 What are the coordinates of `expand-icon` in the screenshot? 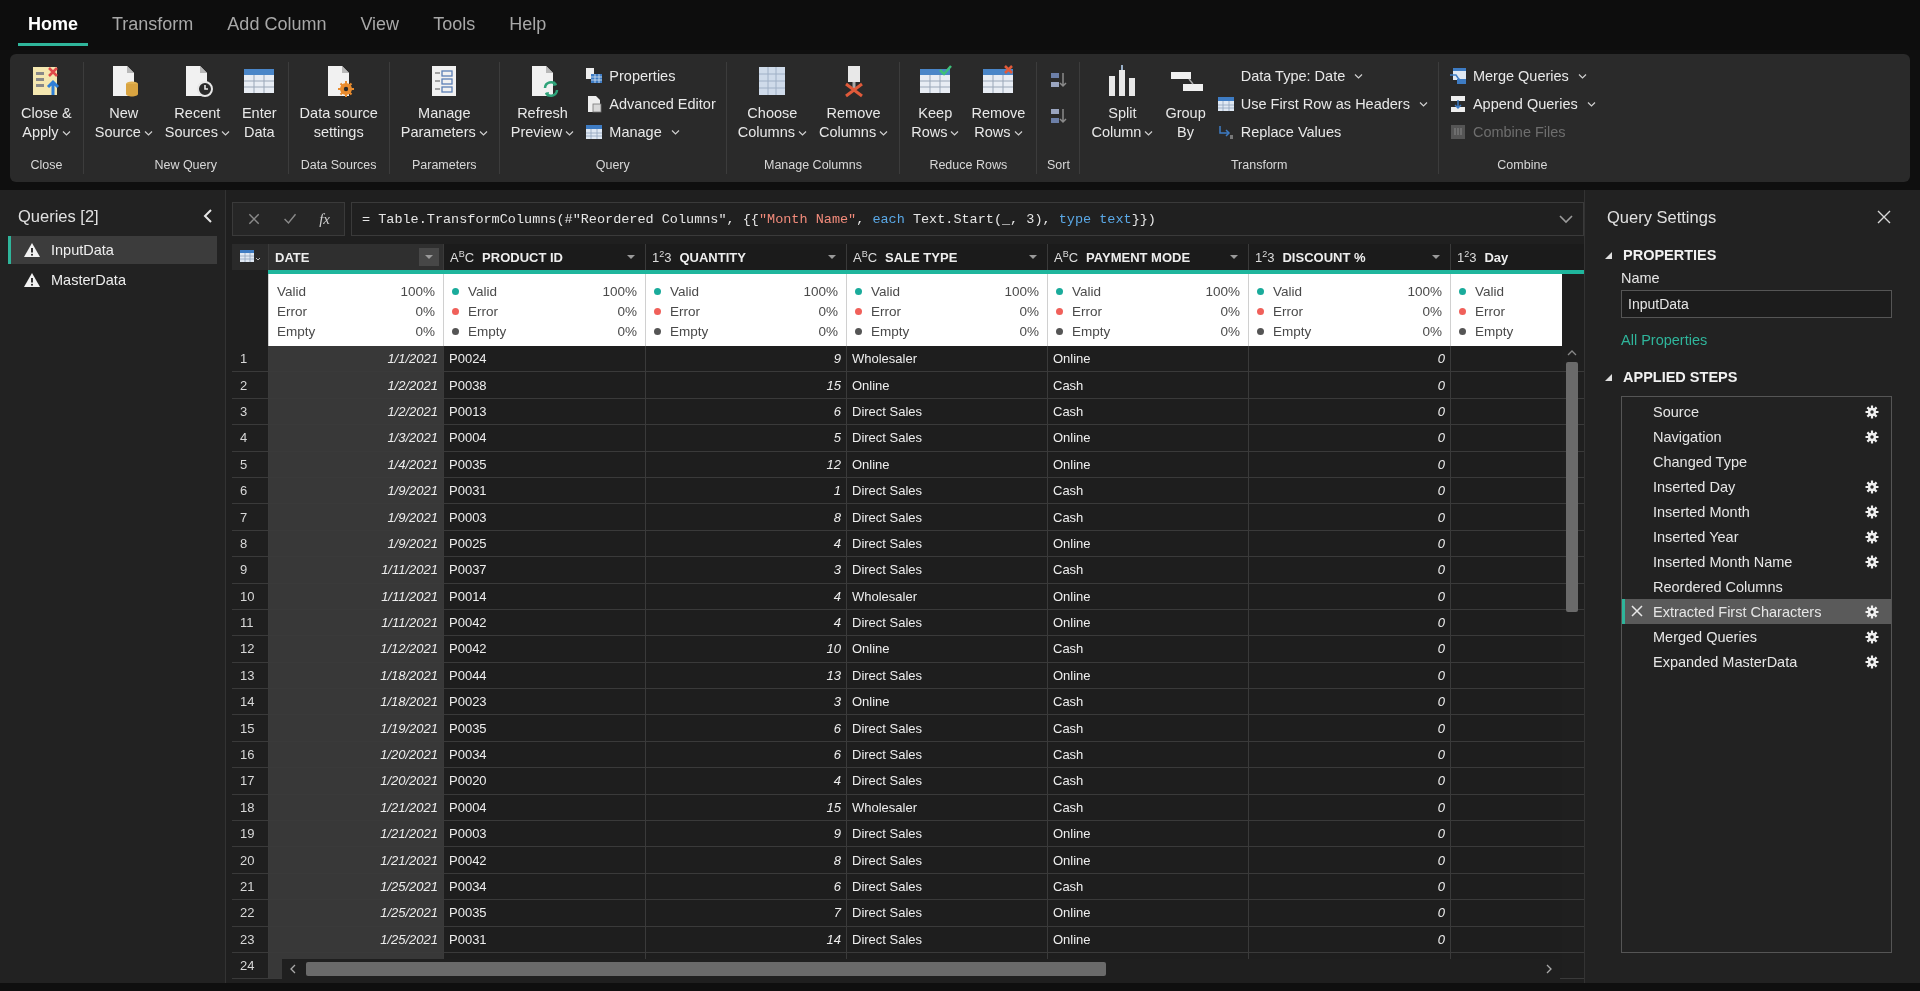 It's located at (1566, 219).